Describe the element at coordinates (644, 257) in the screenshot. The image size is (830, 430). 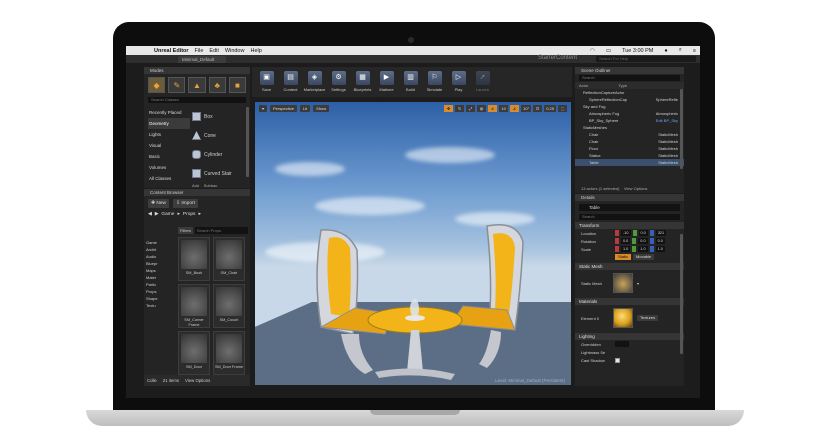
I see `movable-toggle: Movable` at that location.